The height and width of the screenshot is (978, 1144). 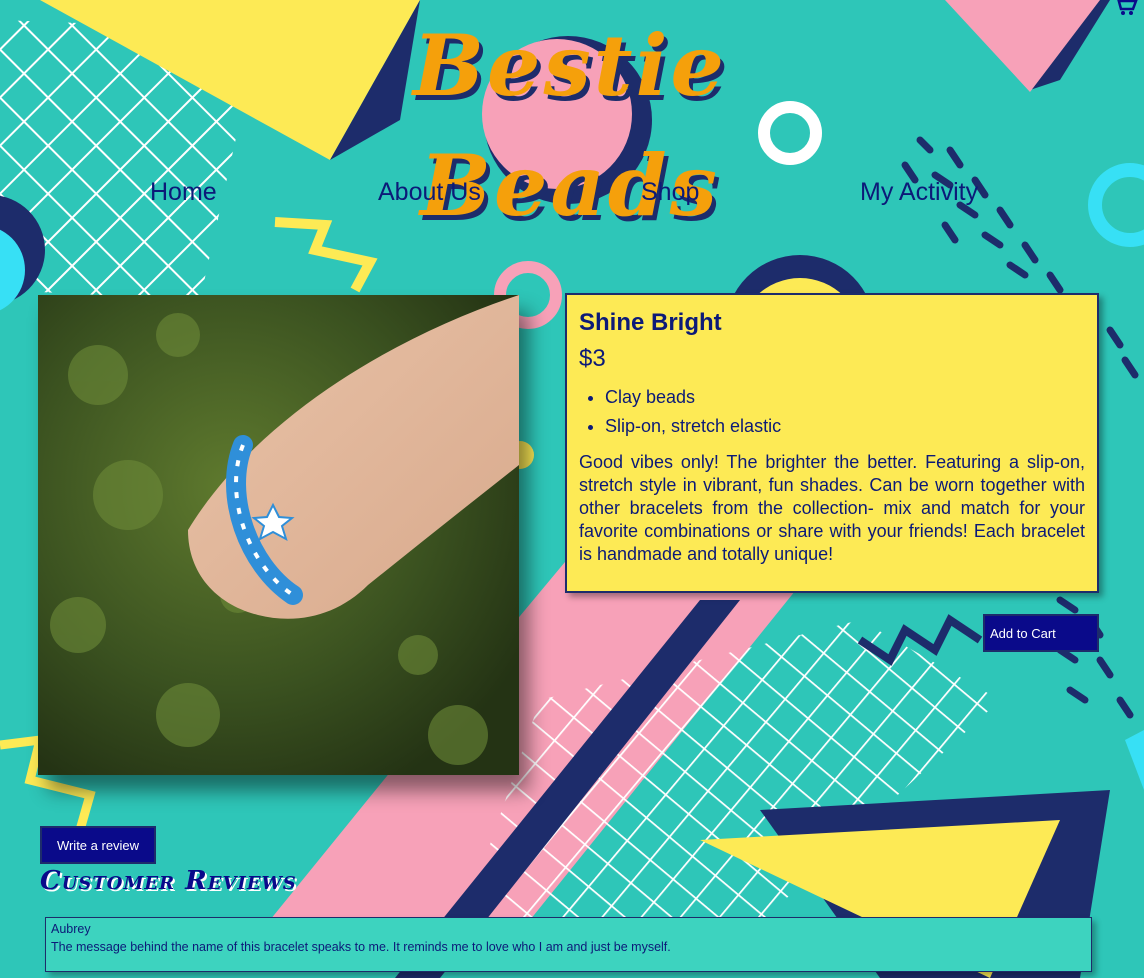 I want to click on product-name: Shine Bright, so click(x=650, y=322).